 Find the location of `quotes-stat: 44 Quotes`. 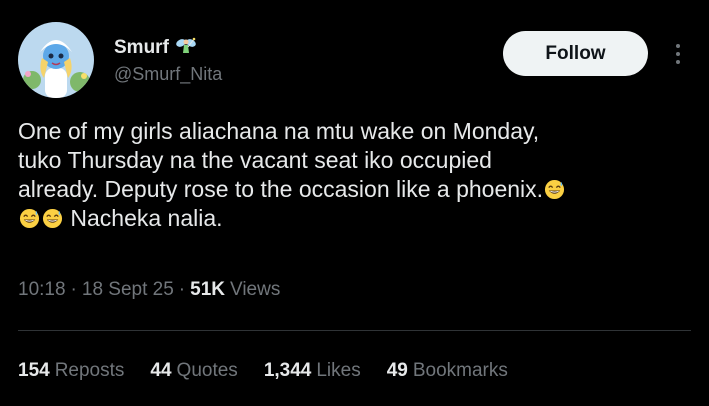

quotes-stat: 44 Quotes is located at coordinates (193, 371).